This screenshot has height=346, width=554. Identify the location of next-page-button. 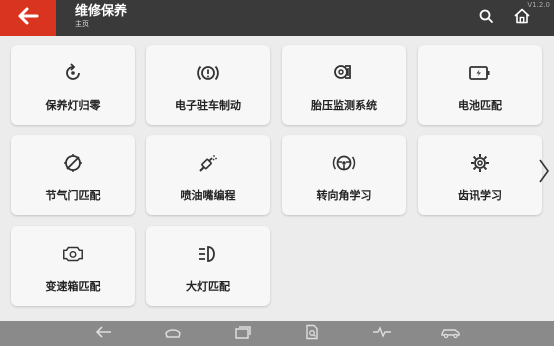
(544, 173).